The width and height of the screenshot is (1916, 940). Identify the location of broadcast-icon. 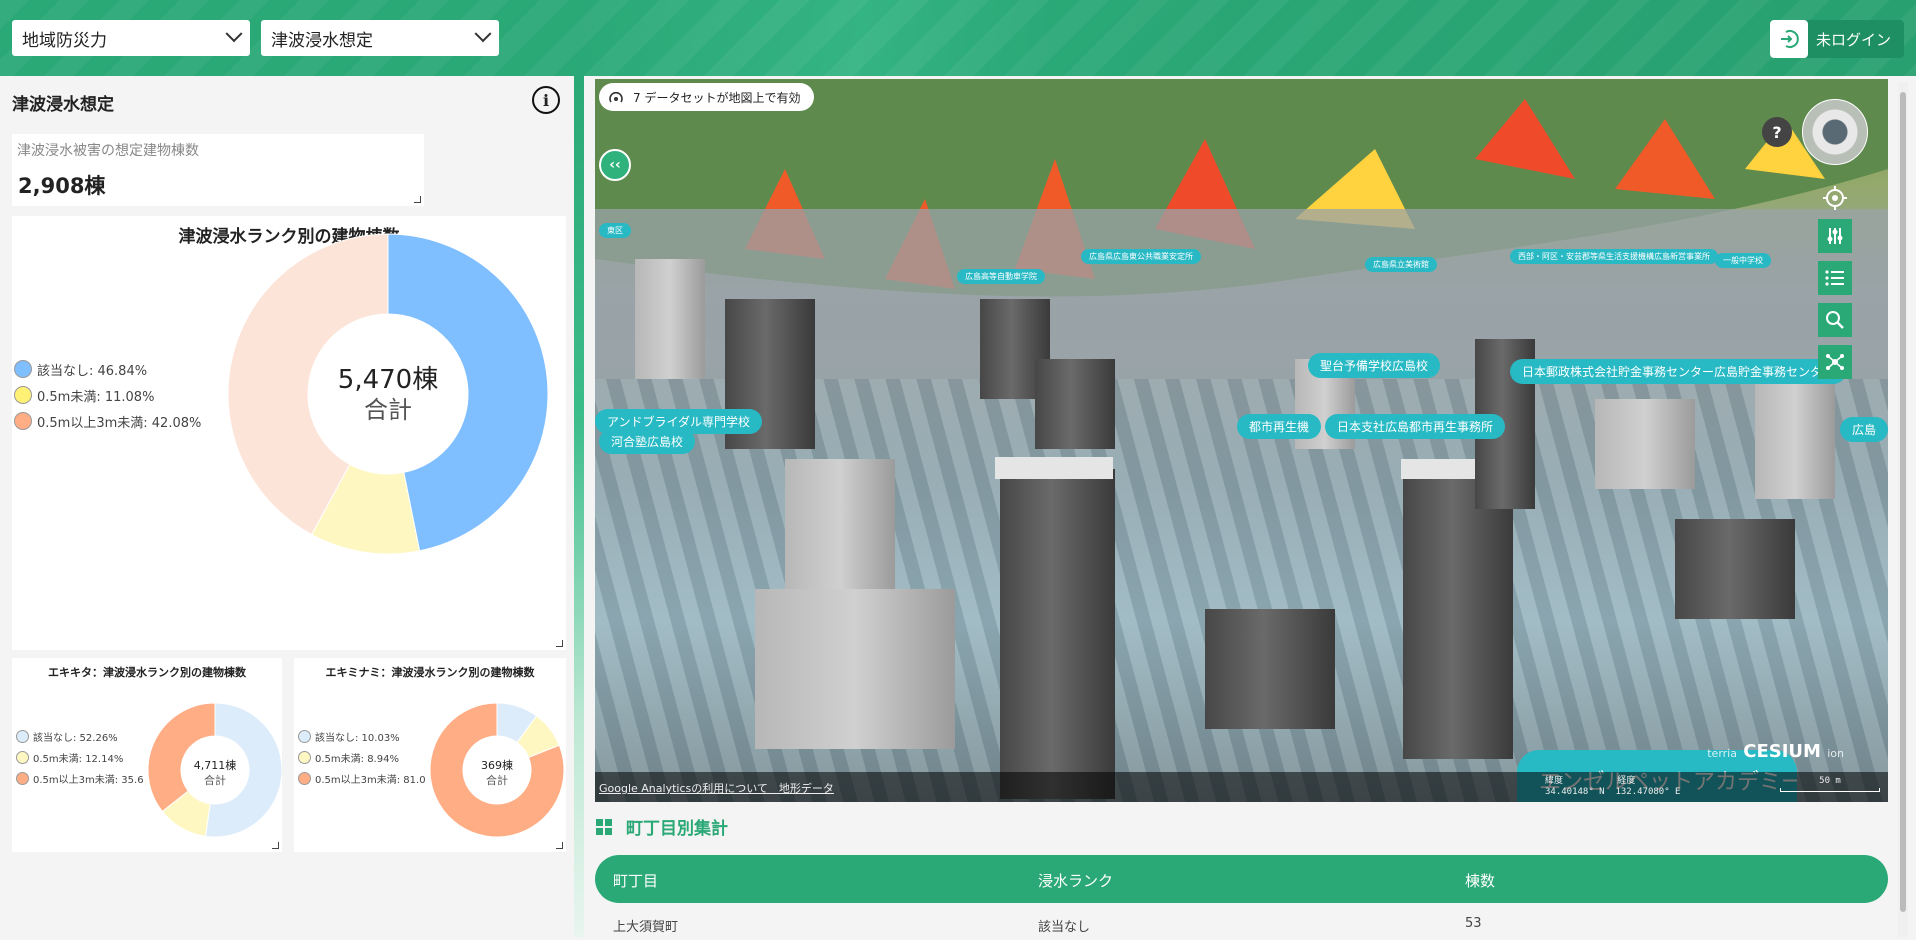
(616, 97).